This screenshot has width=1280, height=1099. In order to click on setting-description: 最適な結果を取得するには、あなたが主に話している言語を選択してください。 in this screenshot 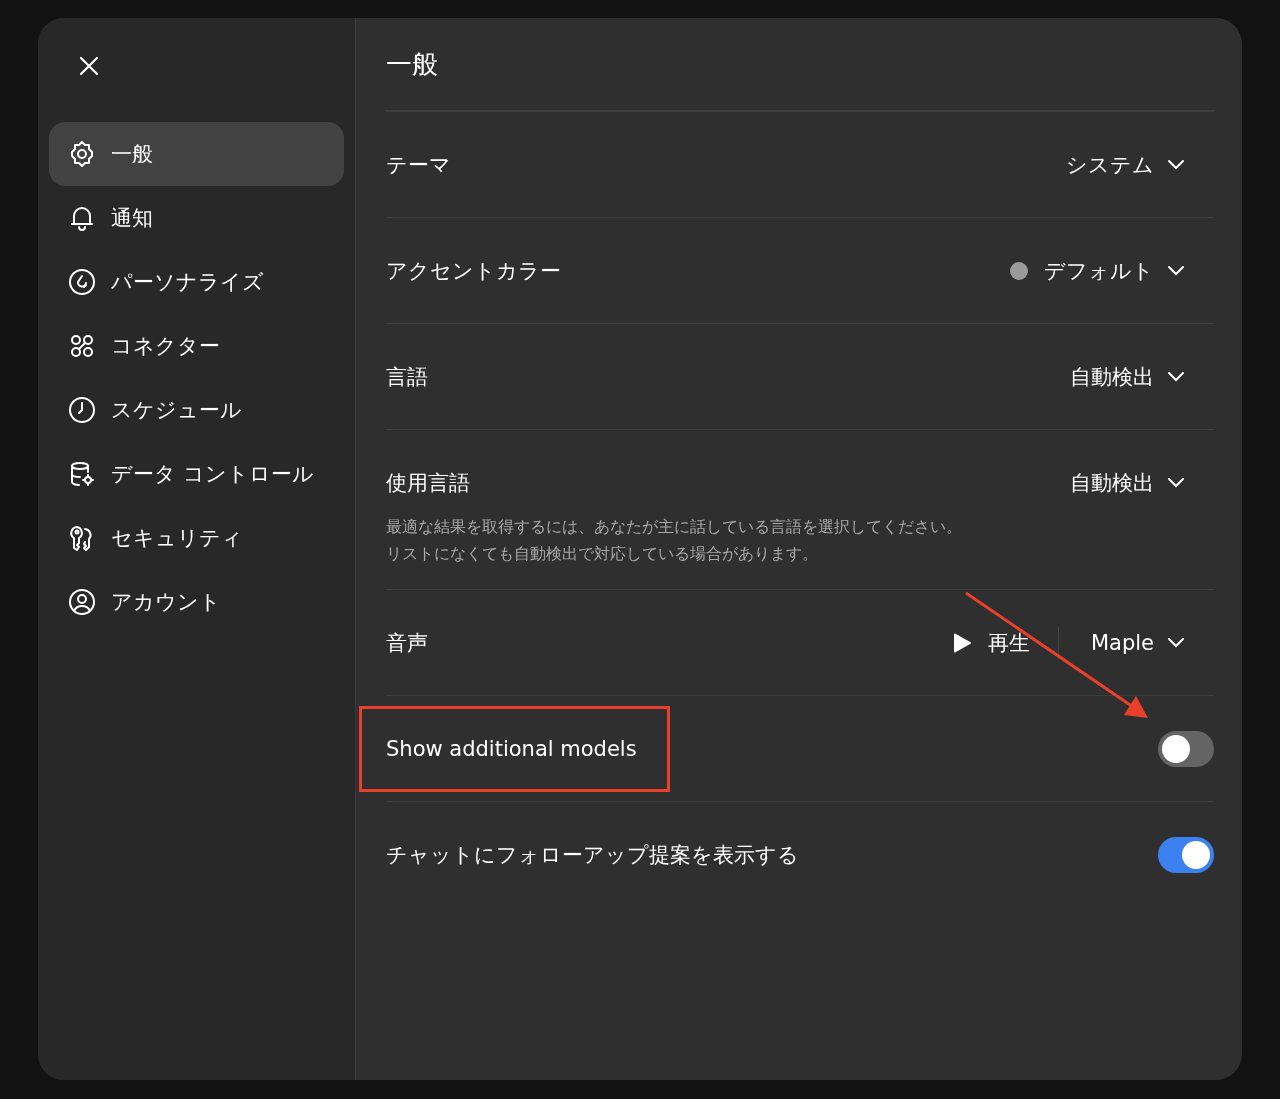, I will do `click(674, 527)`.